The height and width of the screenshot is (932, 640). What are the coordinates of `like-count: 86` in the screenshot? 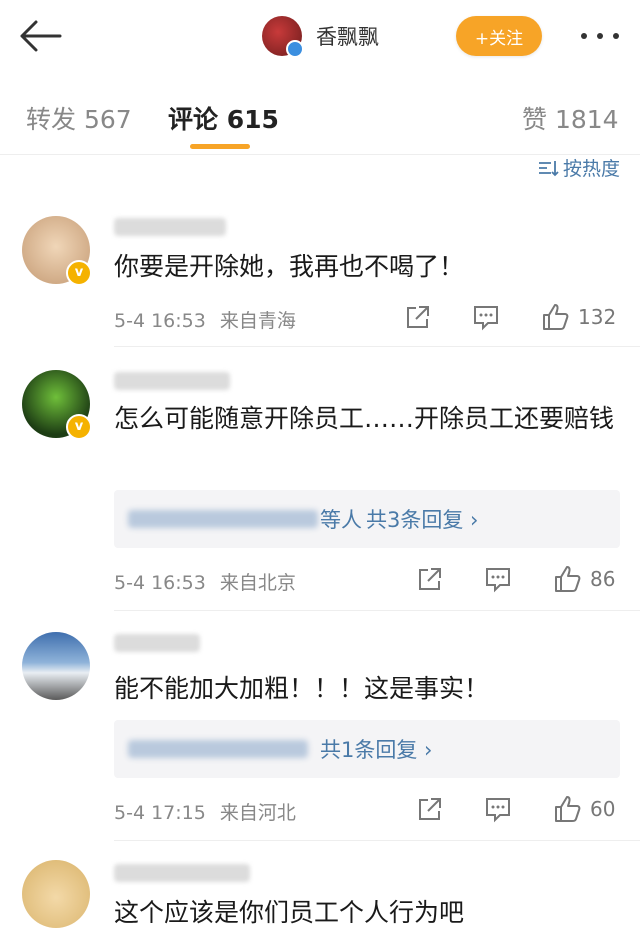 It's located at (603, 579).